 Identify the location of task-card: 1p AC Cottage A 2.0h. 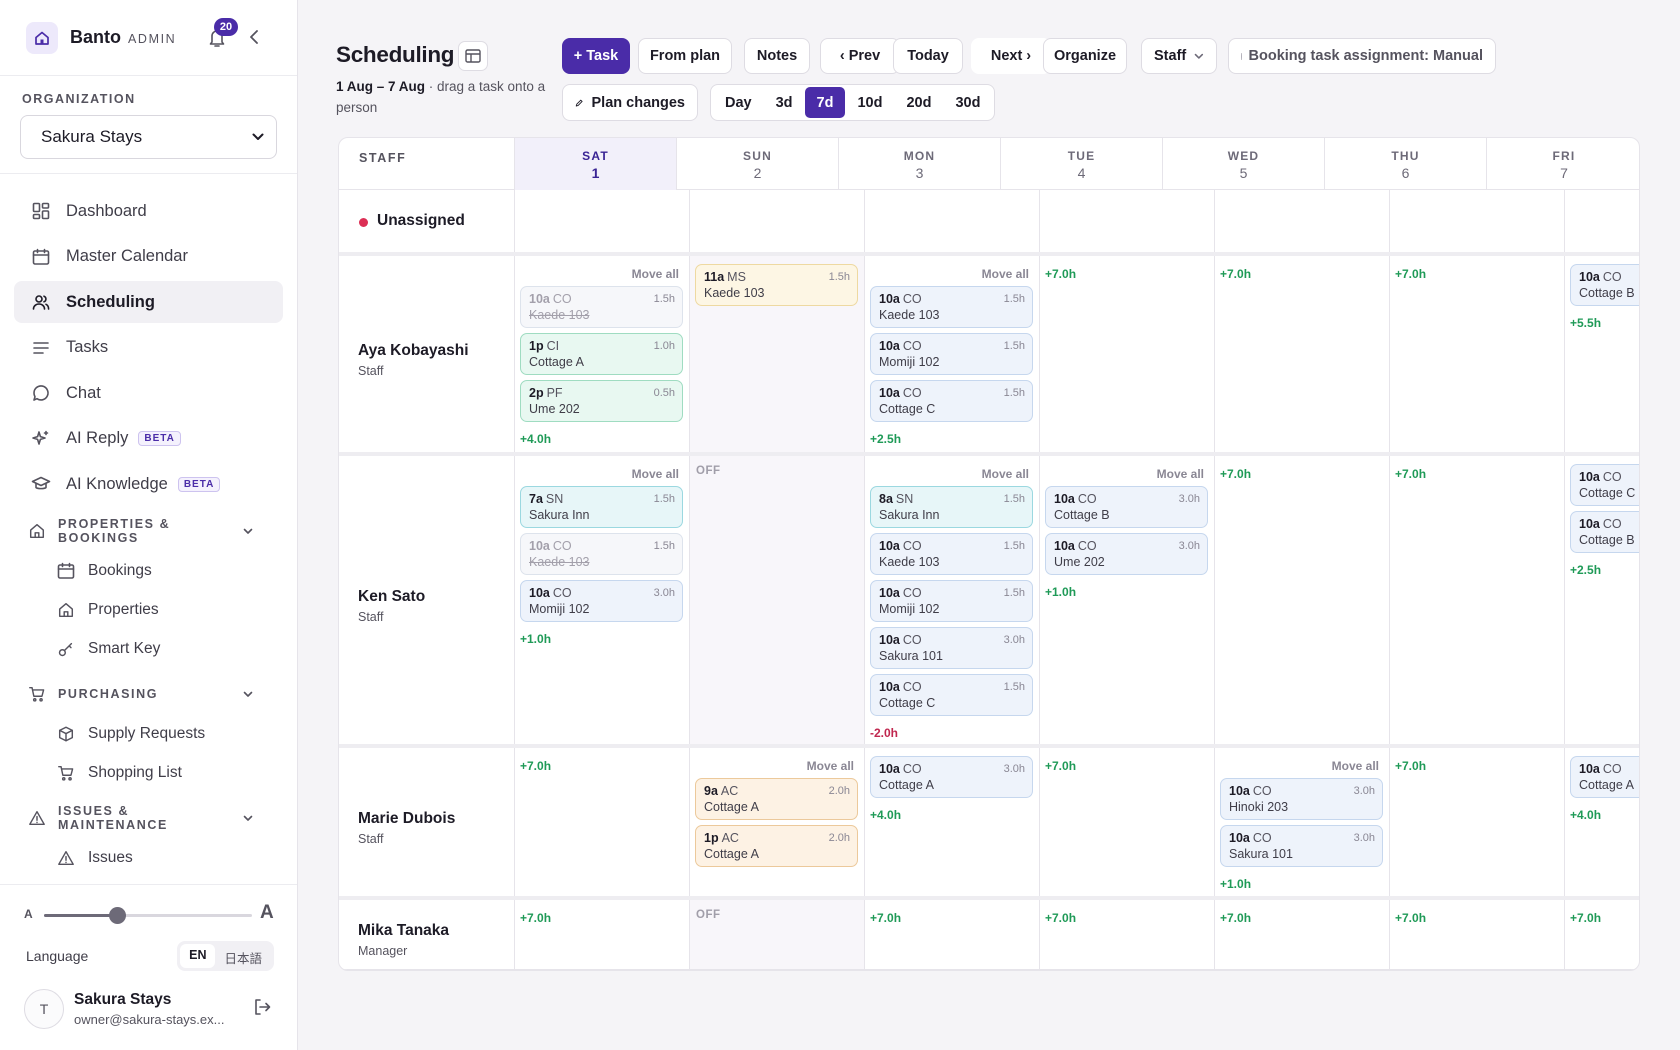
(776, 846).